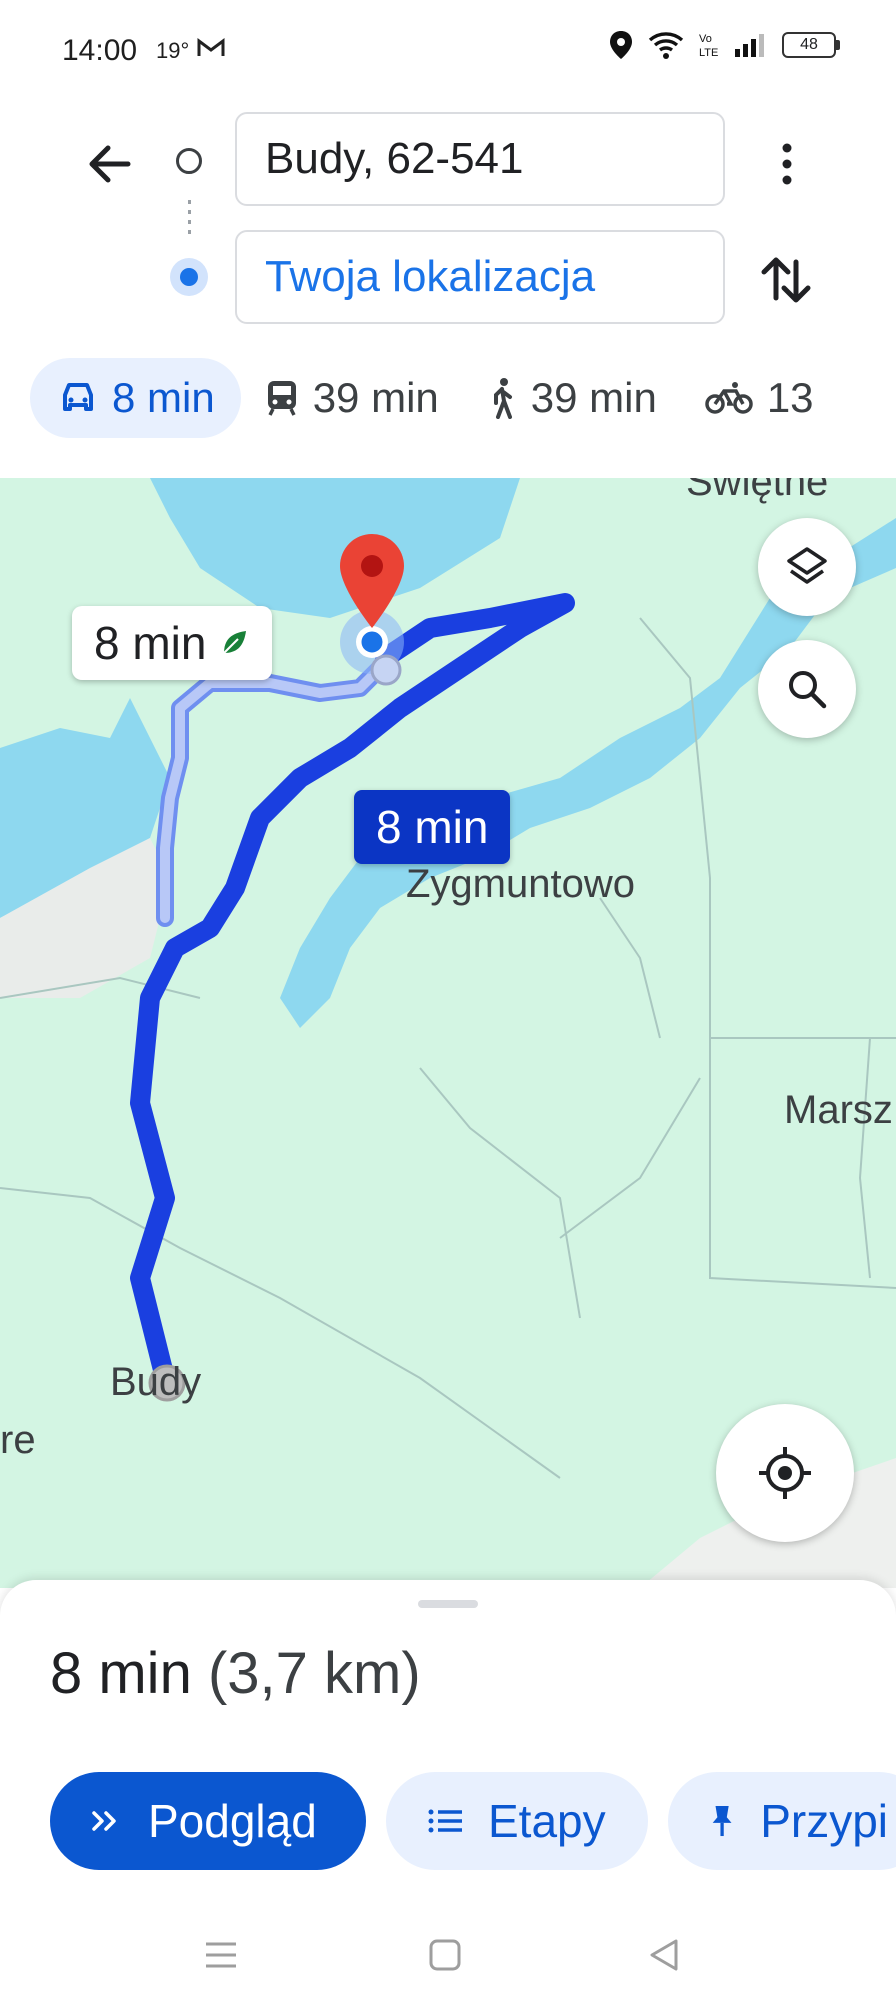 Image resolution: width=896 pixels, height=2000 pixels. What do you see at coordinates (480, 277) in the screenshot?
I see `destination-field: Twoja lokalizacja` at bounding box center [480, 277].